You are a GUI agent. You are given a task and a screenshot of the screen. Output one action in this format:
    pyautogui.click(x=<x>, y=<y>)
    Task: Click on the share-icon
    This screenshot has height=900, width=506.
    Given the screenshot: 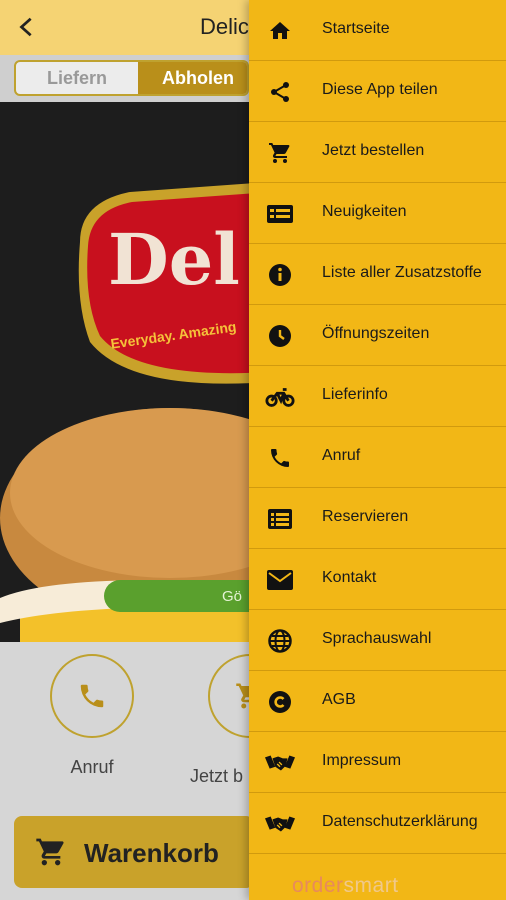 What is the action you would take?
    pyautogui.click(x=280, y=92)
    